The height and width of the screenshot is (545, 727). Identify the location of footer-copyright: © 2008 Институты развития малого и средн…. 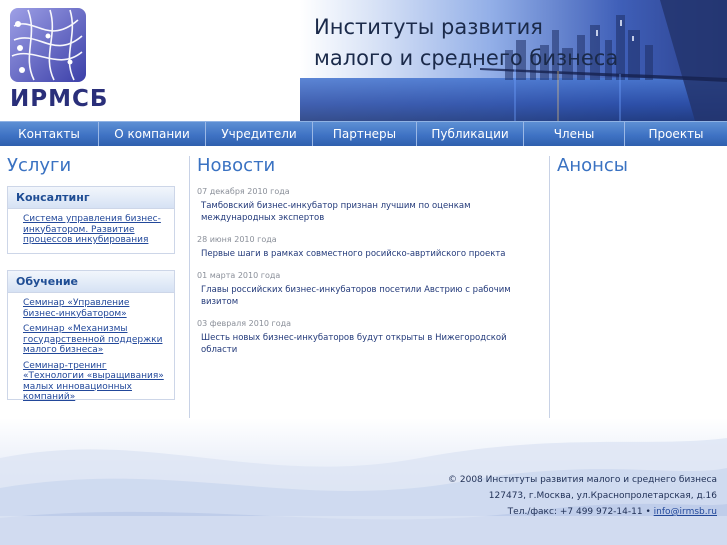
(582, 480).